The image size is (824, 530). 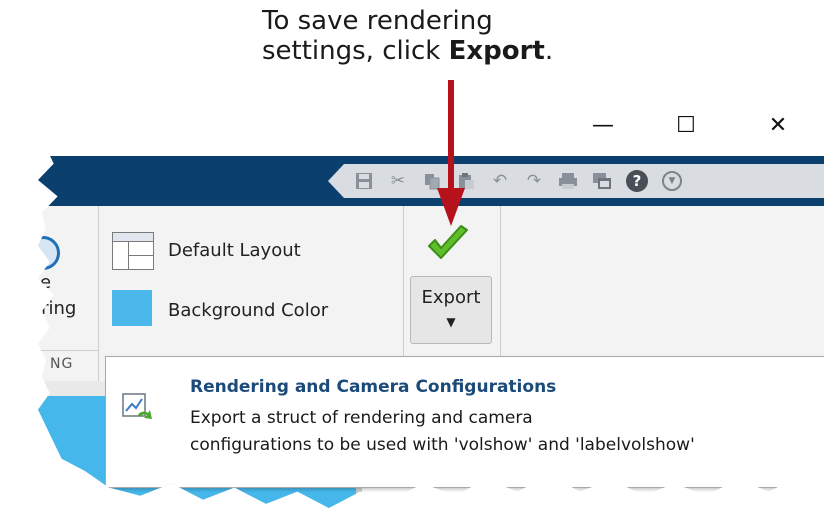 What do you see at coordinates (602, 181) in the screenshot?
I see `switch-windows-icon` at bounding box center [602, 181].